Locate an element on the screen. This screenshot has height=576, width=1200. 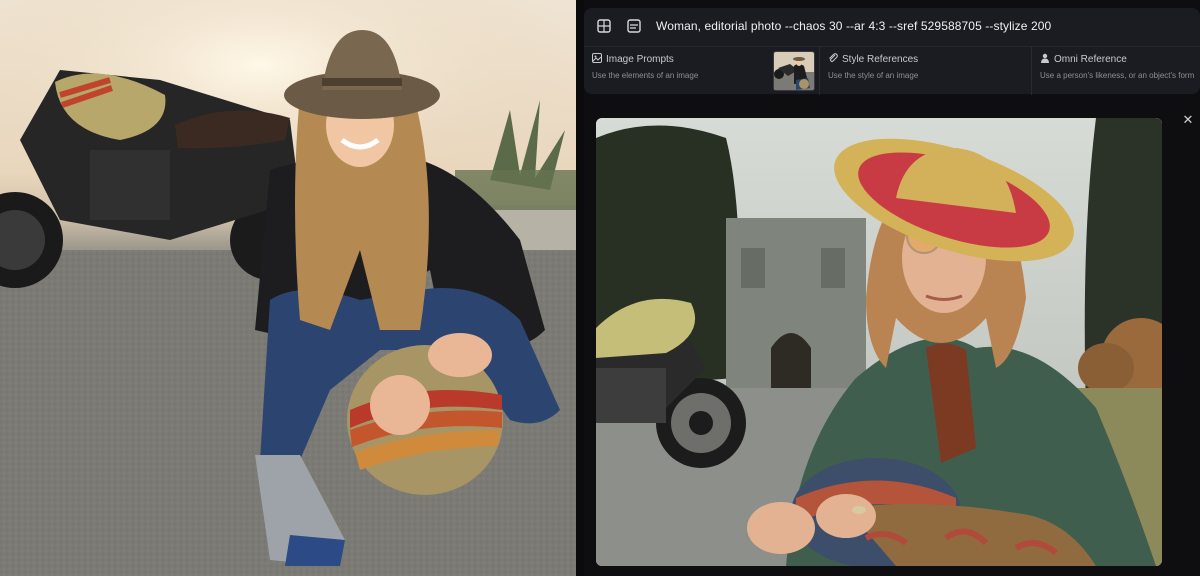
image-prompt-icon is located at coordinates (634, 26).